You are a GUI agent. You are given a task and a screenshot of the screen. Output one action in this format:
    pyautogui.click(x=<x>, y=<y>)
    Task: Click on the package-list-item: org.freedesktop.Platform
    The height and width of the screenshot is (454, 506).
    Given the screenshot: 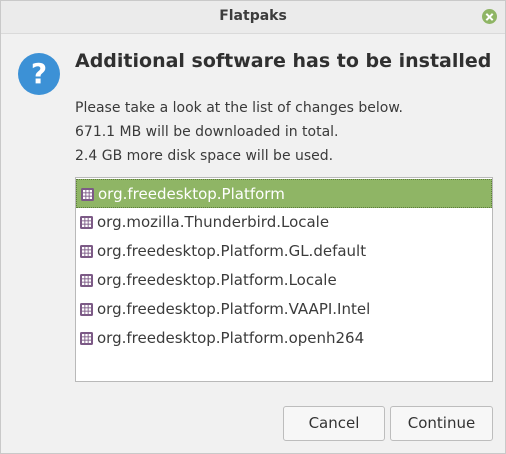 What is the action you would take?
    pyautogui.click(x=284, y=193)
    